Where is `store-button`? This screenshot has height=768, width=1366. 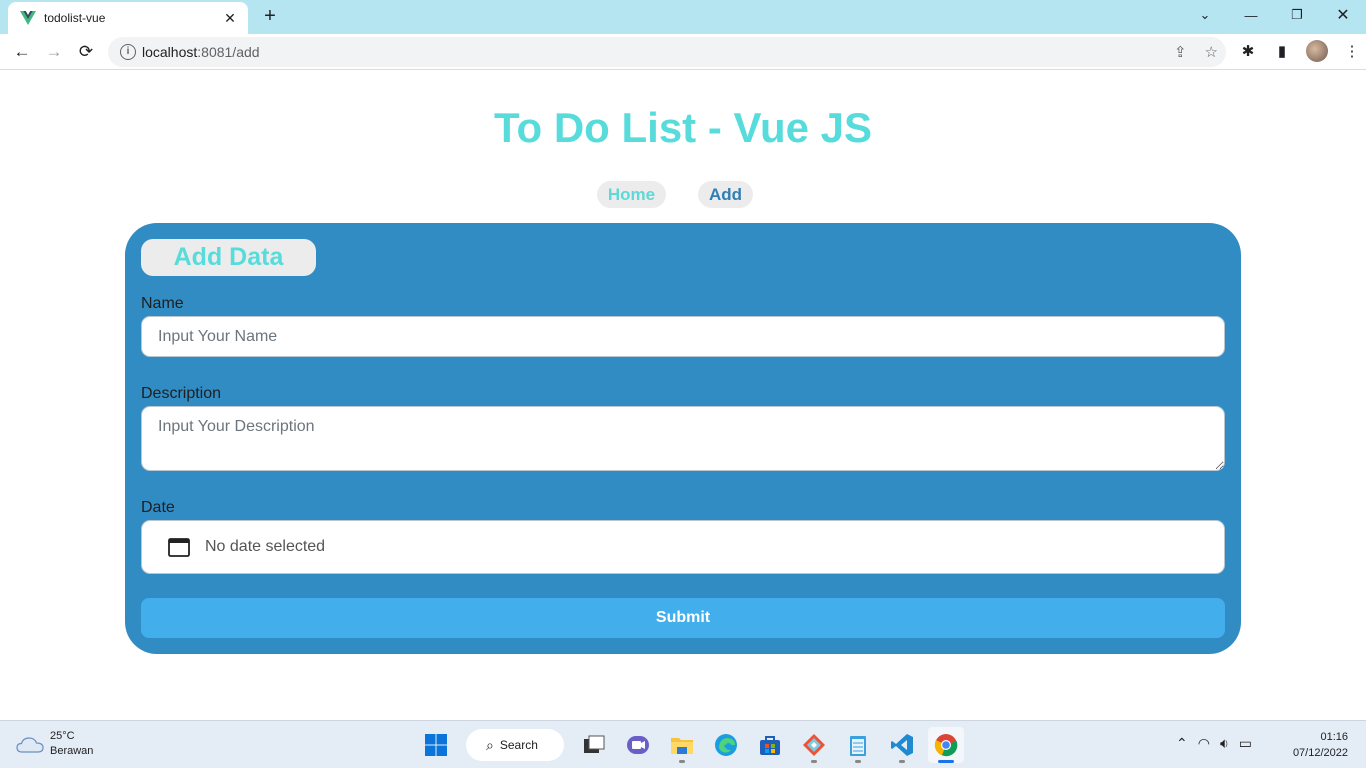
store-button is located at coordinates (770, 745).